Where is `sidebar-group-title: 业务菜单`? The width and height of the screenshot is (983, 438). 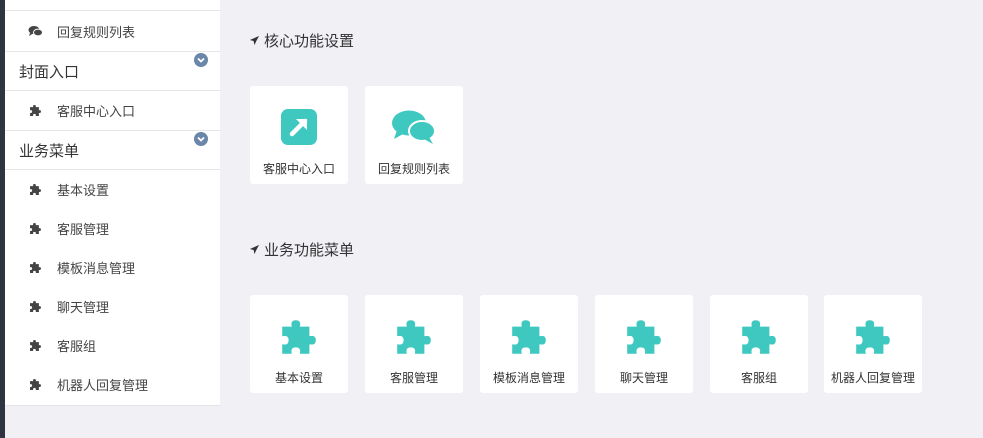 sidebar-group-title: 业务菜单 is located at coordinates (49, 150).